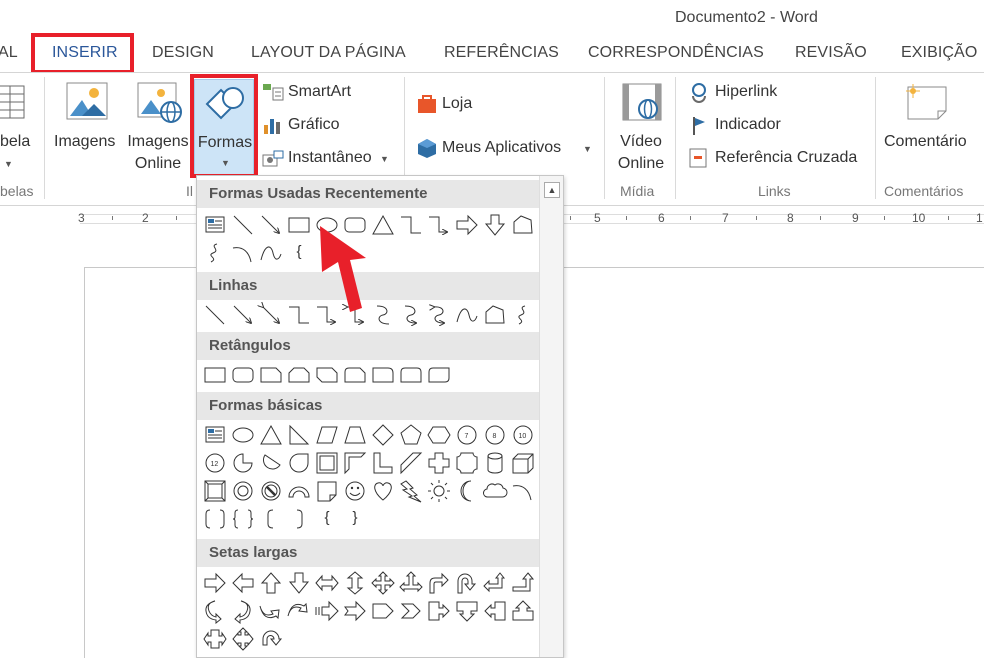 This screenshot has height=658, width=984. What do you see at coordinates (523, 225) in the screenshot?
I see `freeform-shape-icon` at bounding box center [523, 225].